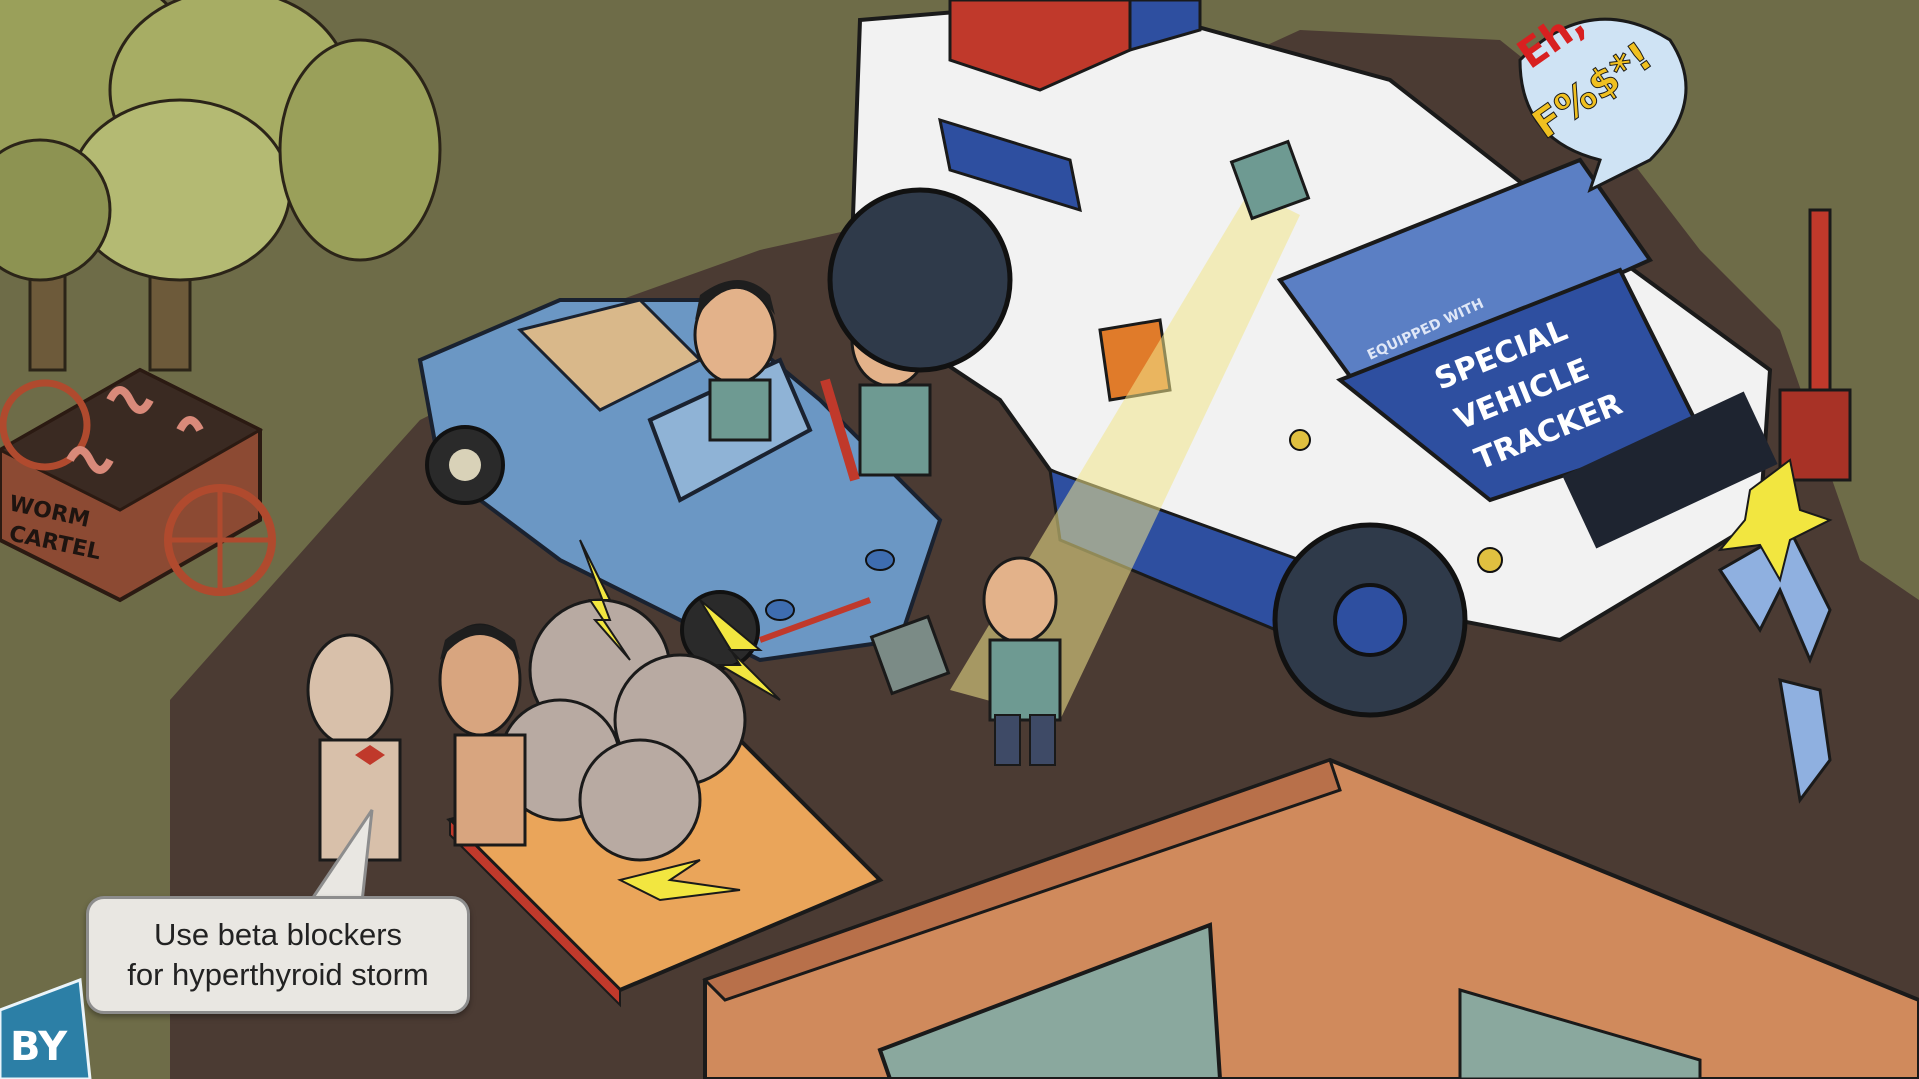 The height and width of the screenshot is (1079, 1919). Describe the element at coordinates (278, 934) in the screenshot. I see `caption-line-1: Use beta blockers` at that location.